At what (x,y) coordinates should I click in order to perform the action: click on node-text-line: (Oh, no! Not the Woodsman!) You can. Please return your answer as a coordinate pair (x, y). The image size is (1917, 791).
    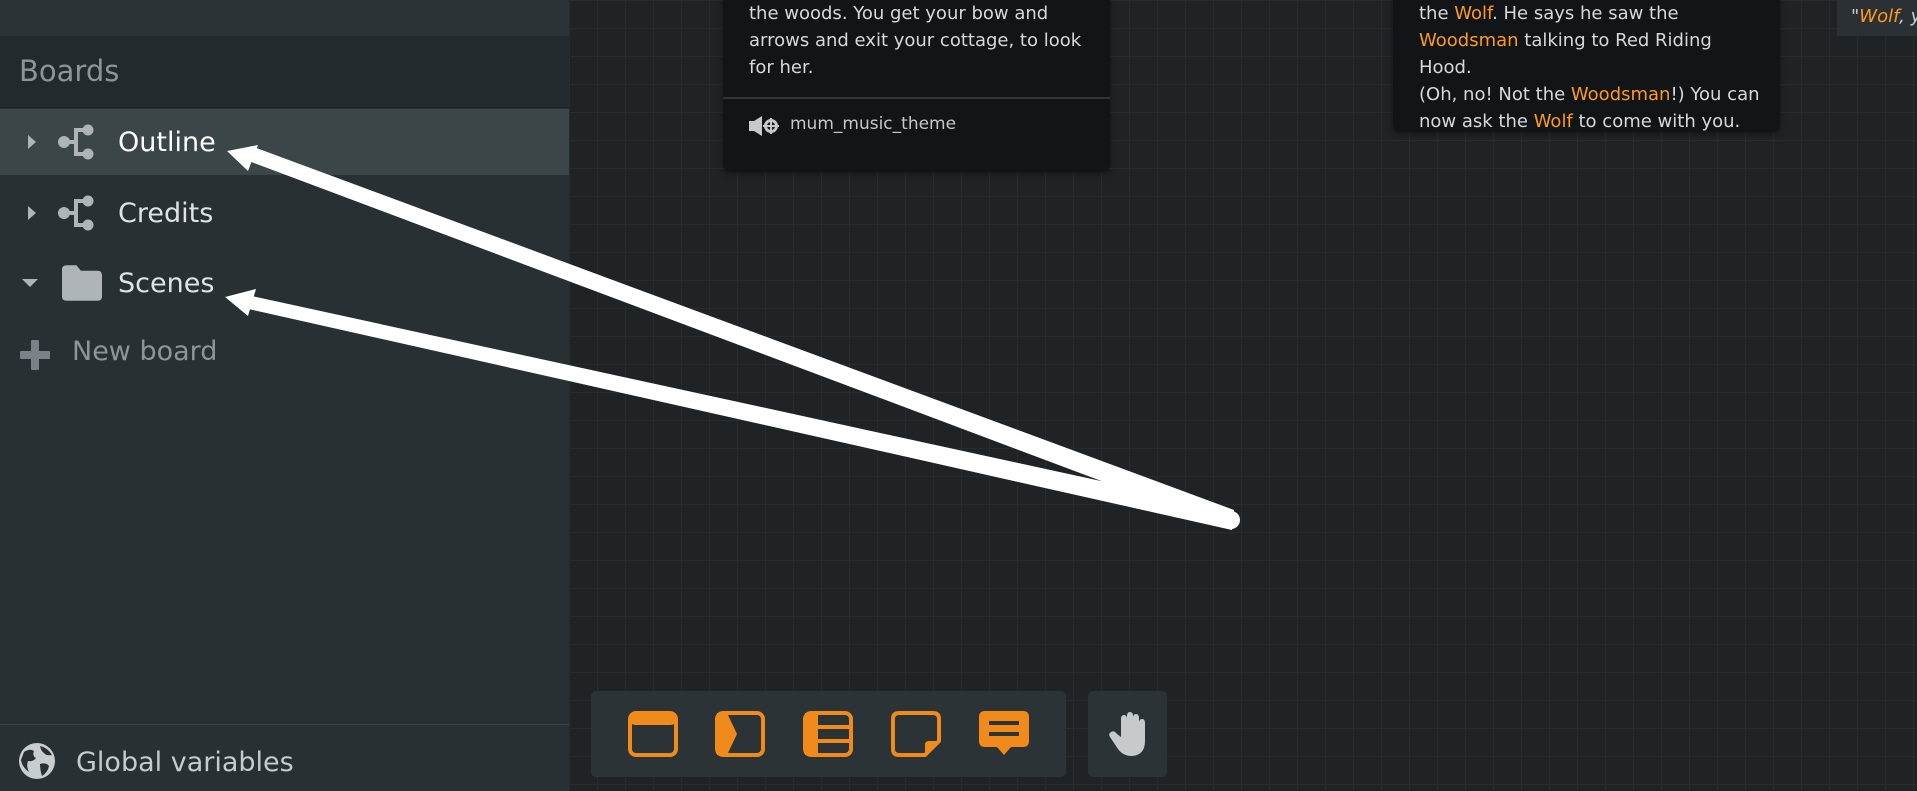
    Looking at the image, I should click on (1591, 94).